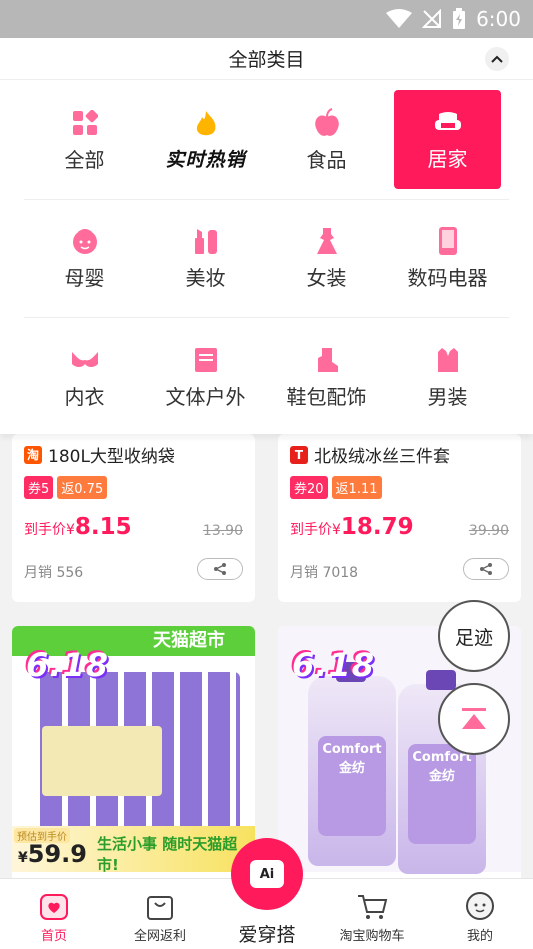  Describe the element at coordinates (205, 160) in the screenshot. I see `category-label: 实时热销` at that location.